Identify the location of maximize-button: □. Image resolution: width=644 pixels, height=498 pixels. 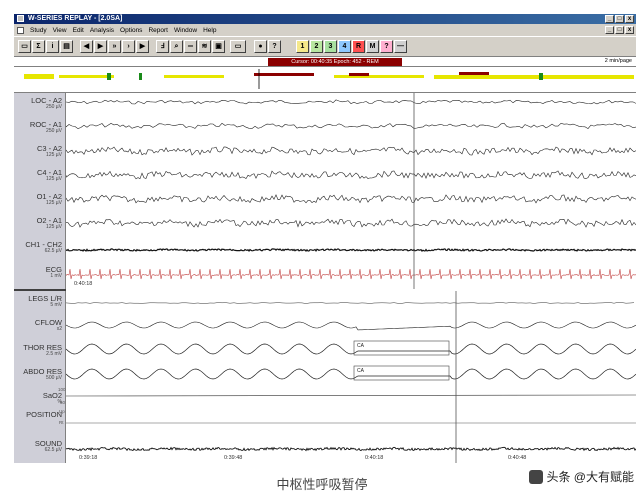
(619, 19).